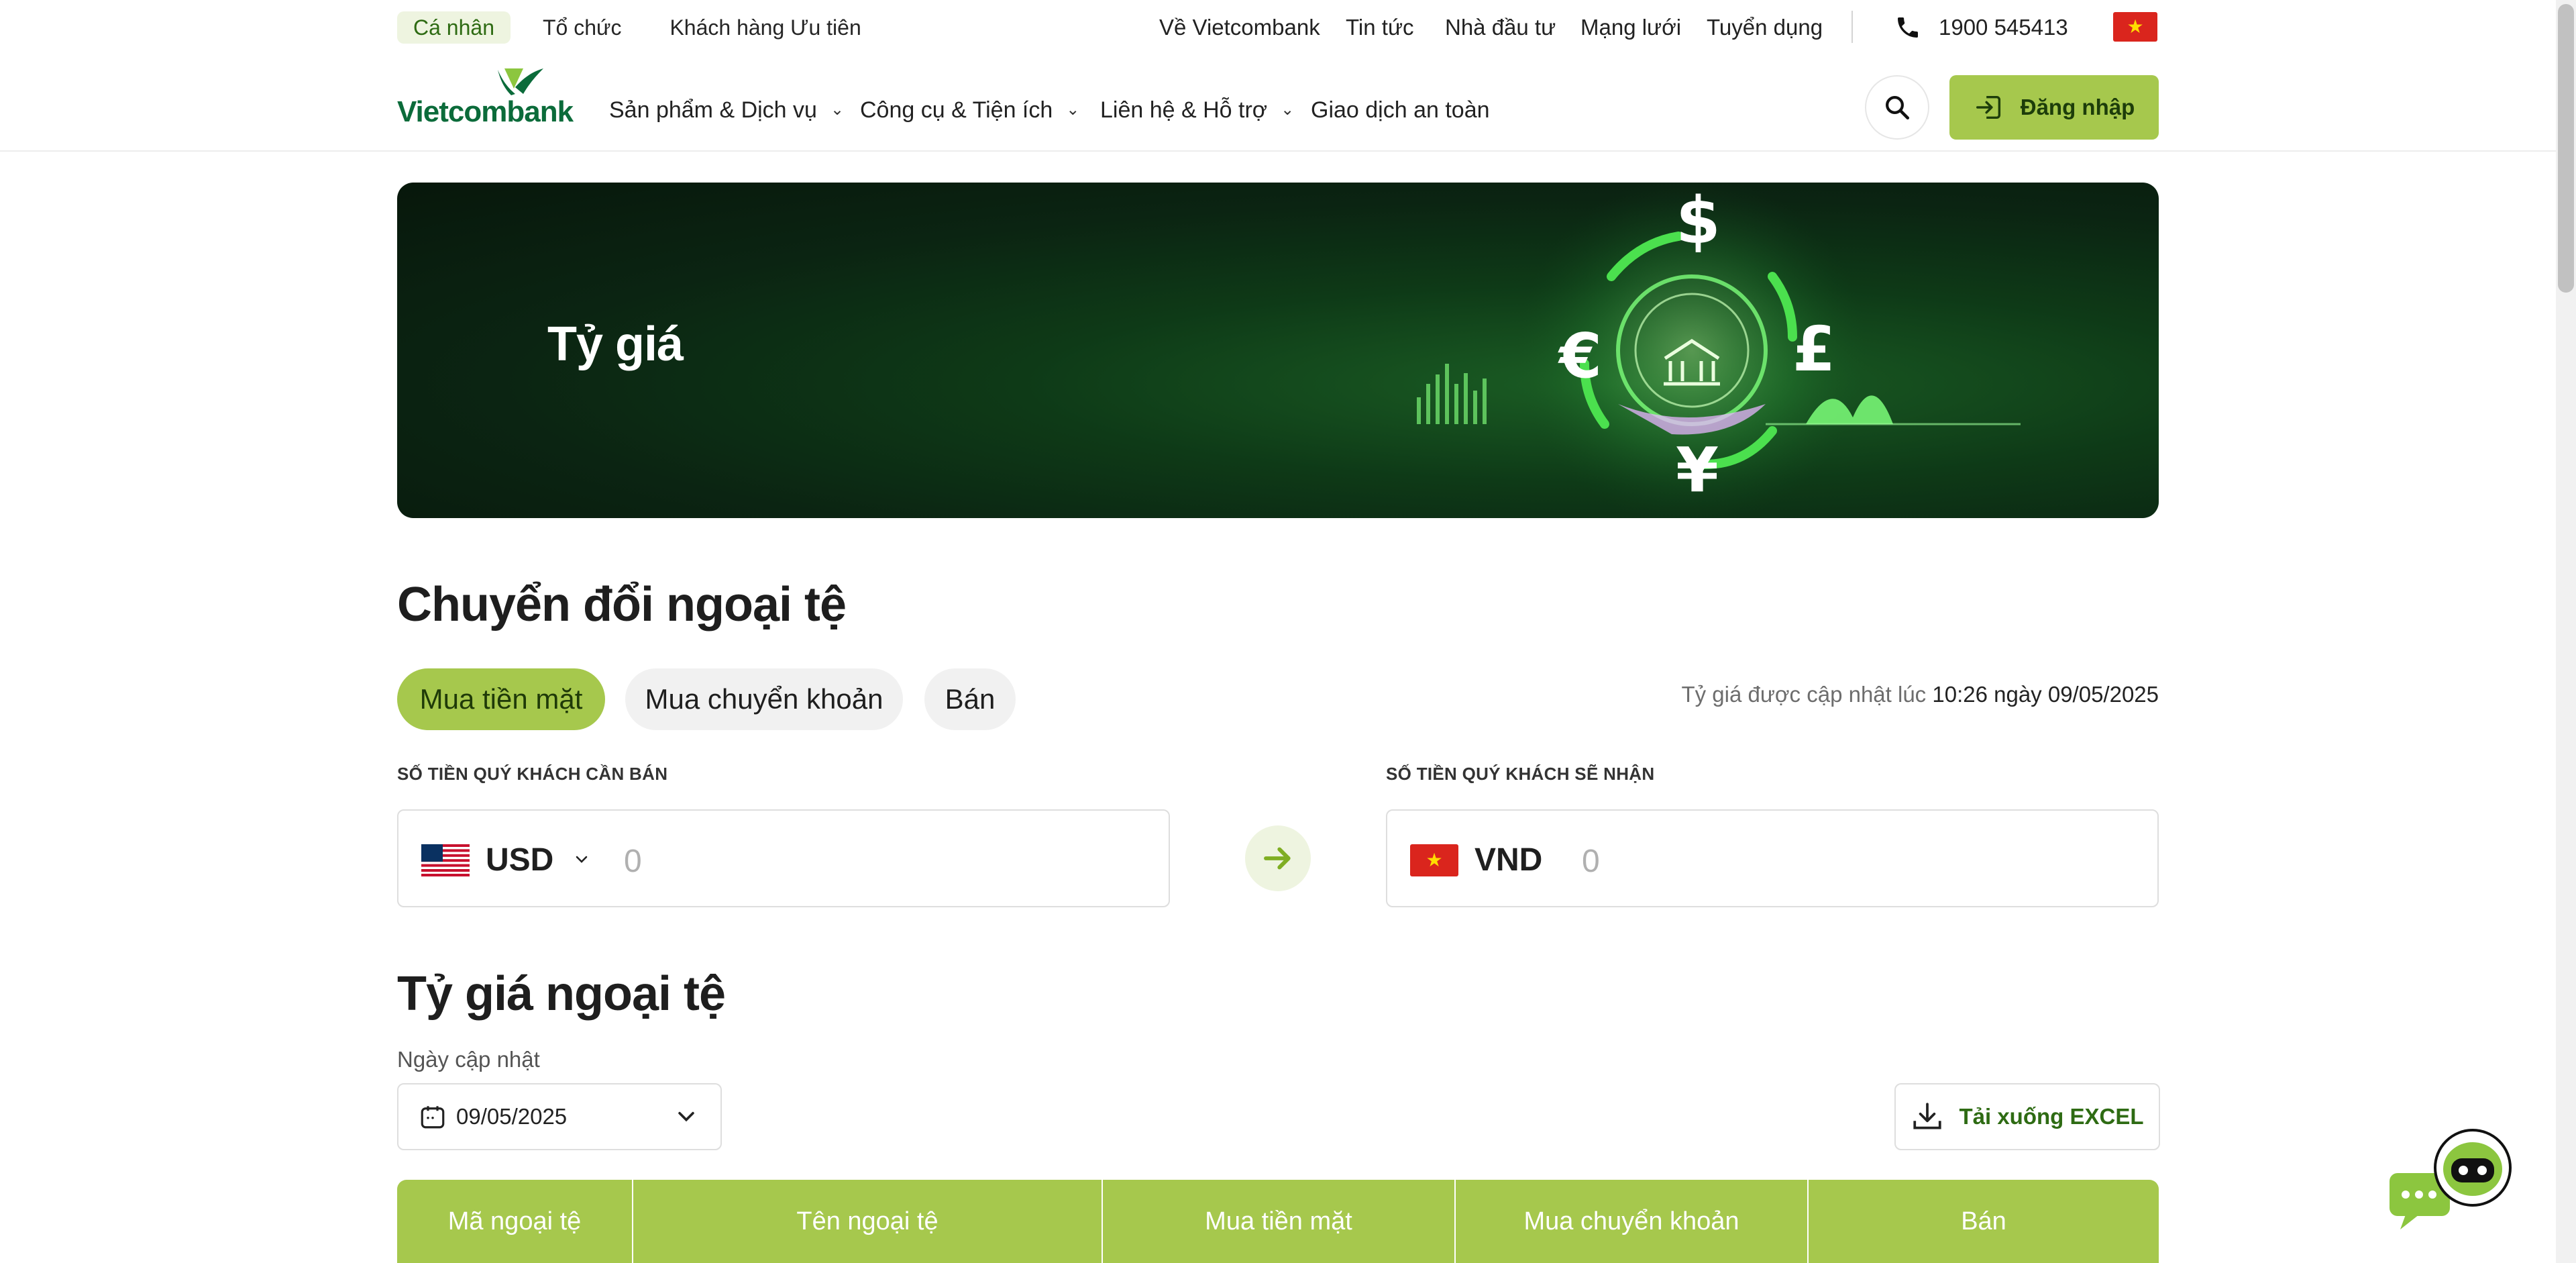  What do you see at coordinates (1927, 1116) in the screenshot?
I see `download-icon` at bounding box center [1927, 1116].